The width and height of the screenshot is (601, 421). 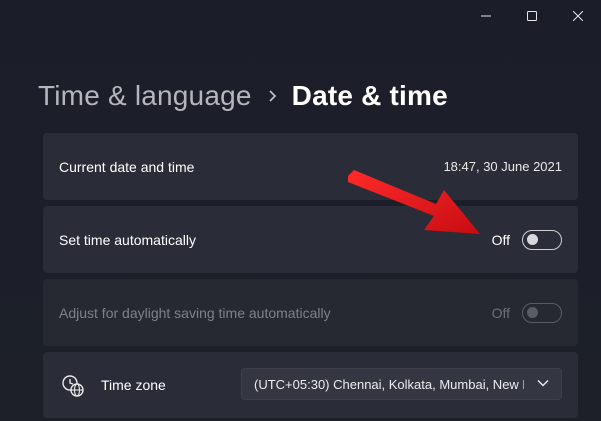 I want to click on maximize-button, so click(x=532, y=16).